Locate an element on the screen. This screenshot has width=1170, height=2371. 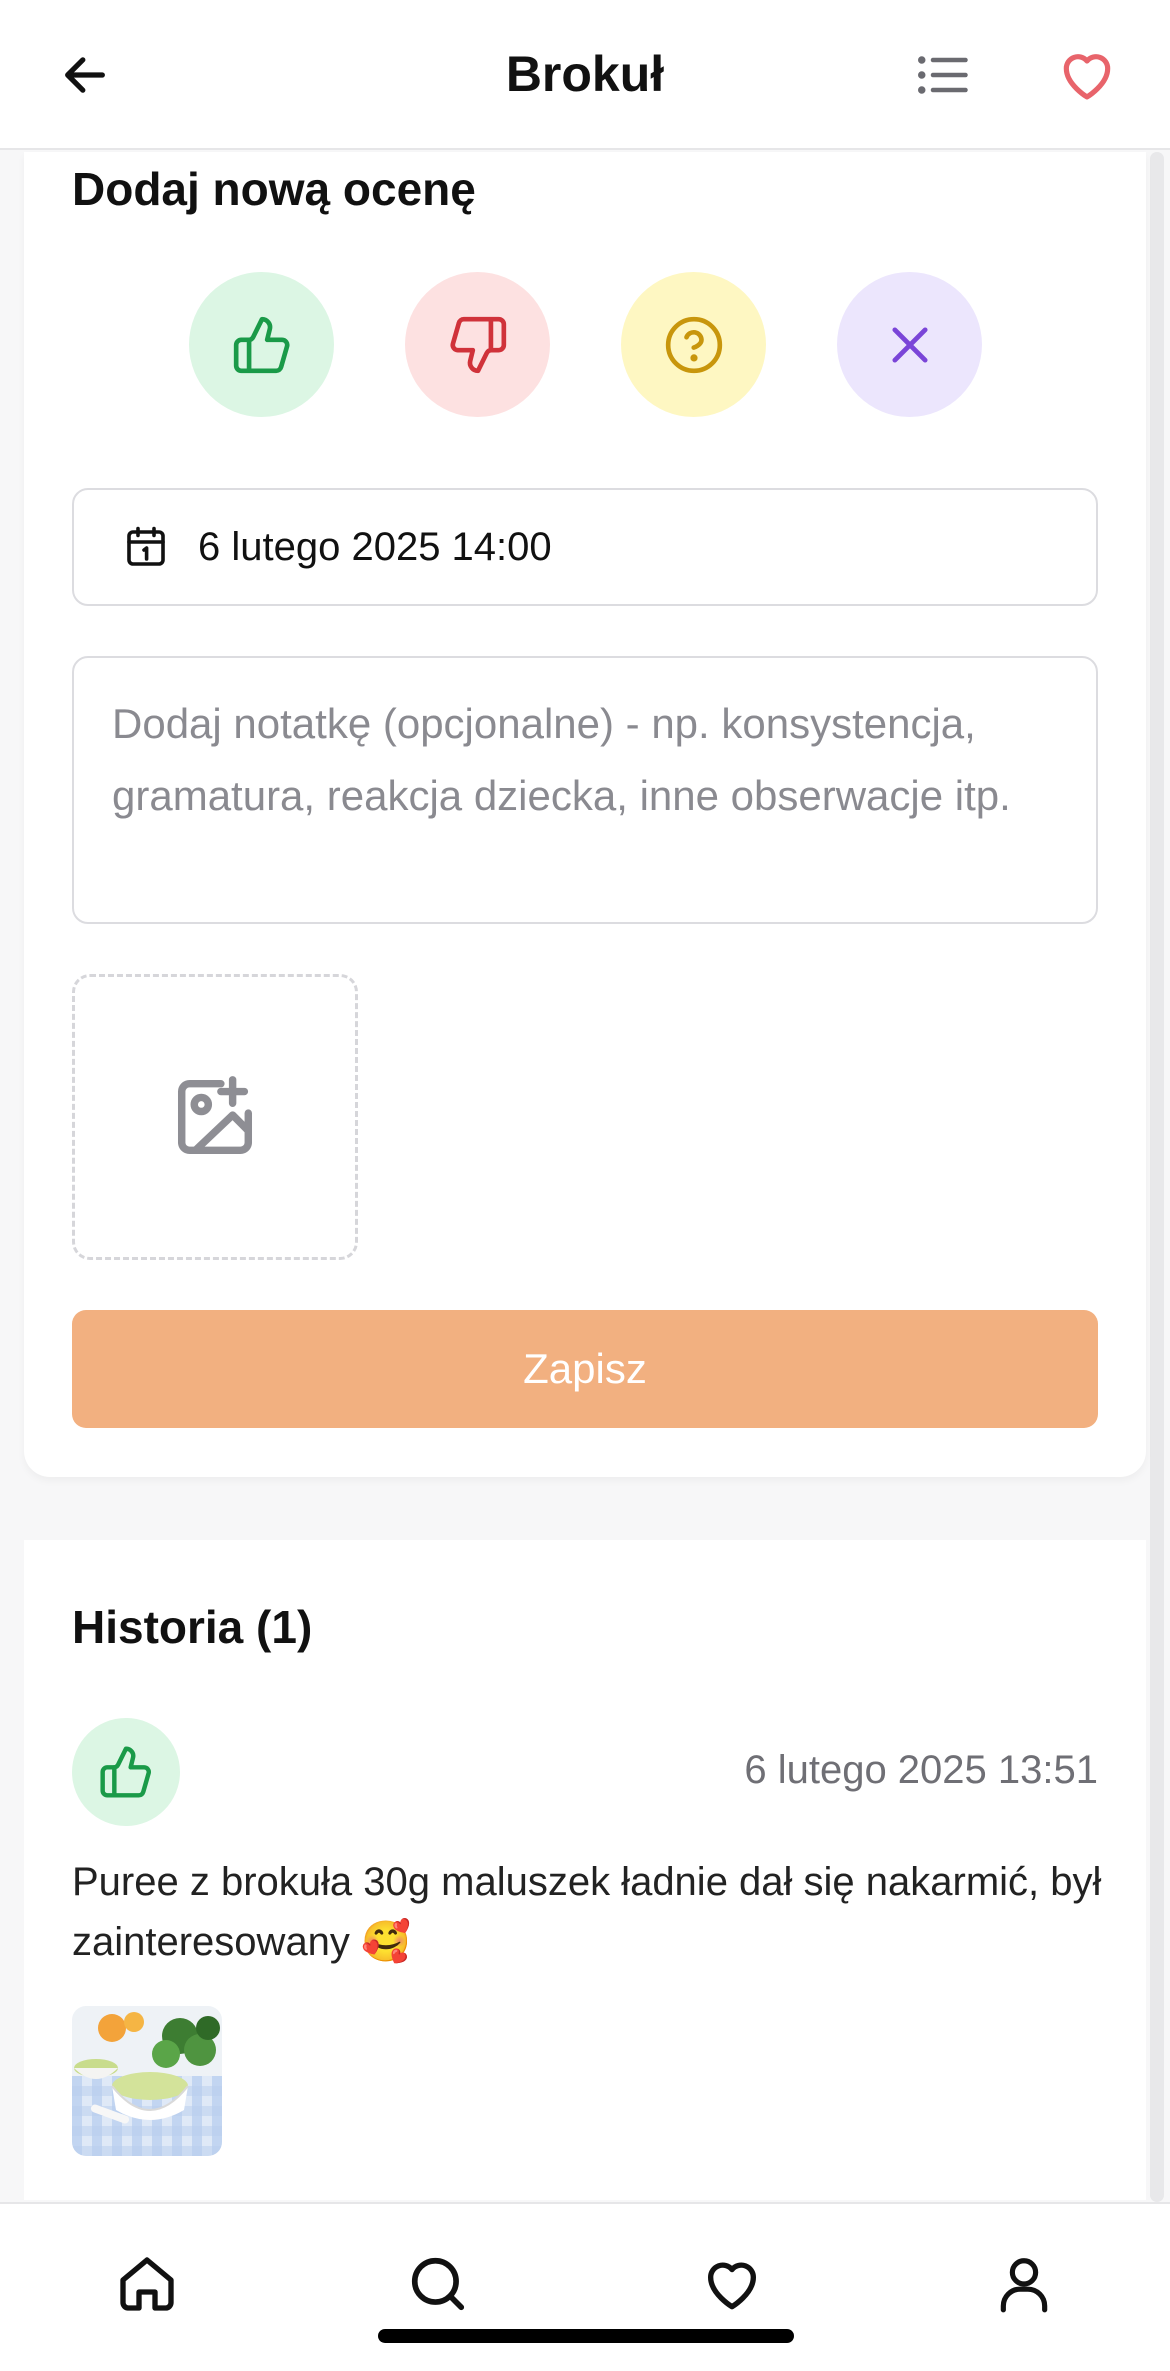
rate-reject-button is located at coordinates (909, 344).